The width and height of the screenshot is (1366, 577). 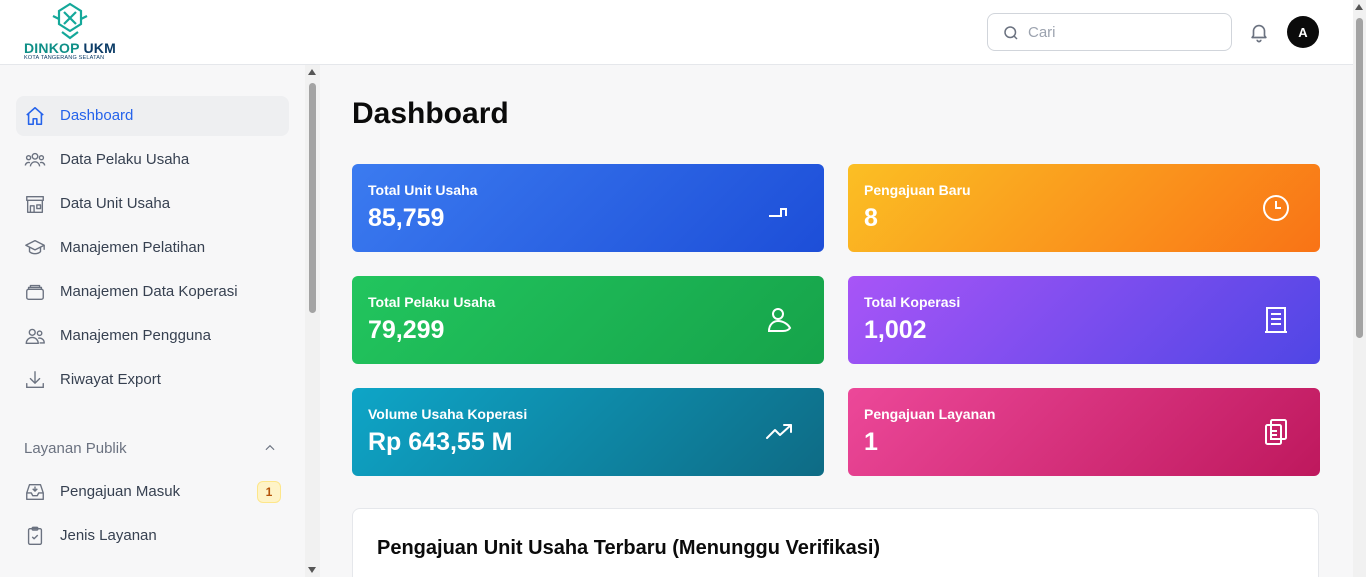 What do you see at coordinates (588, 208) in the screenshot?
I see `stat-card-total-unit-usaha: Total Unit Usaha 85,759` at bounding box center [588, 208].